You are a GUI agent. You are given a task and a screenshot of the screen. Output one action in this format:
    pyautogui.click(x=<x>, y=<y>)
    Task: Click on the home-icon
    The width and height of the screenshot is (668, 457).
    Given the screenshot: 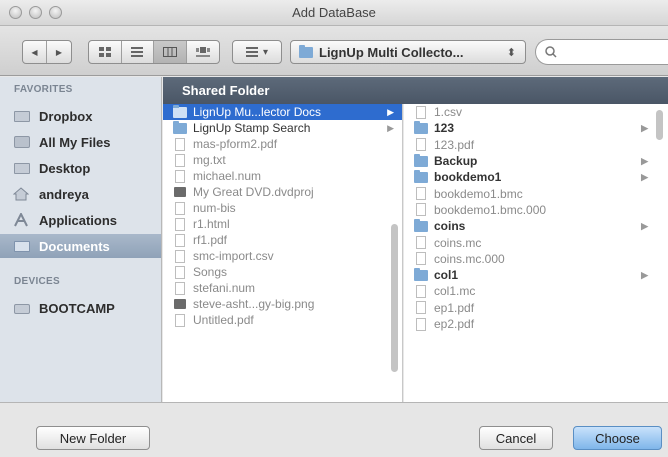 What is the action you would take?
    pyautogui.click(x=21, y=194)
    